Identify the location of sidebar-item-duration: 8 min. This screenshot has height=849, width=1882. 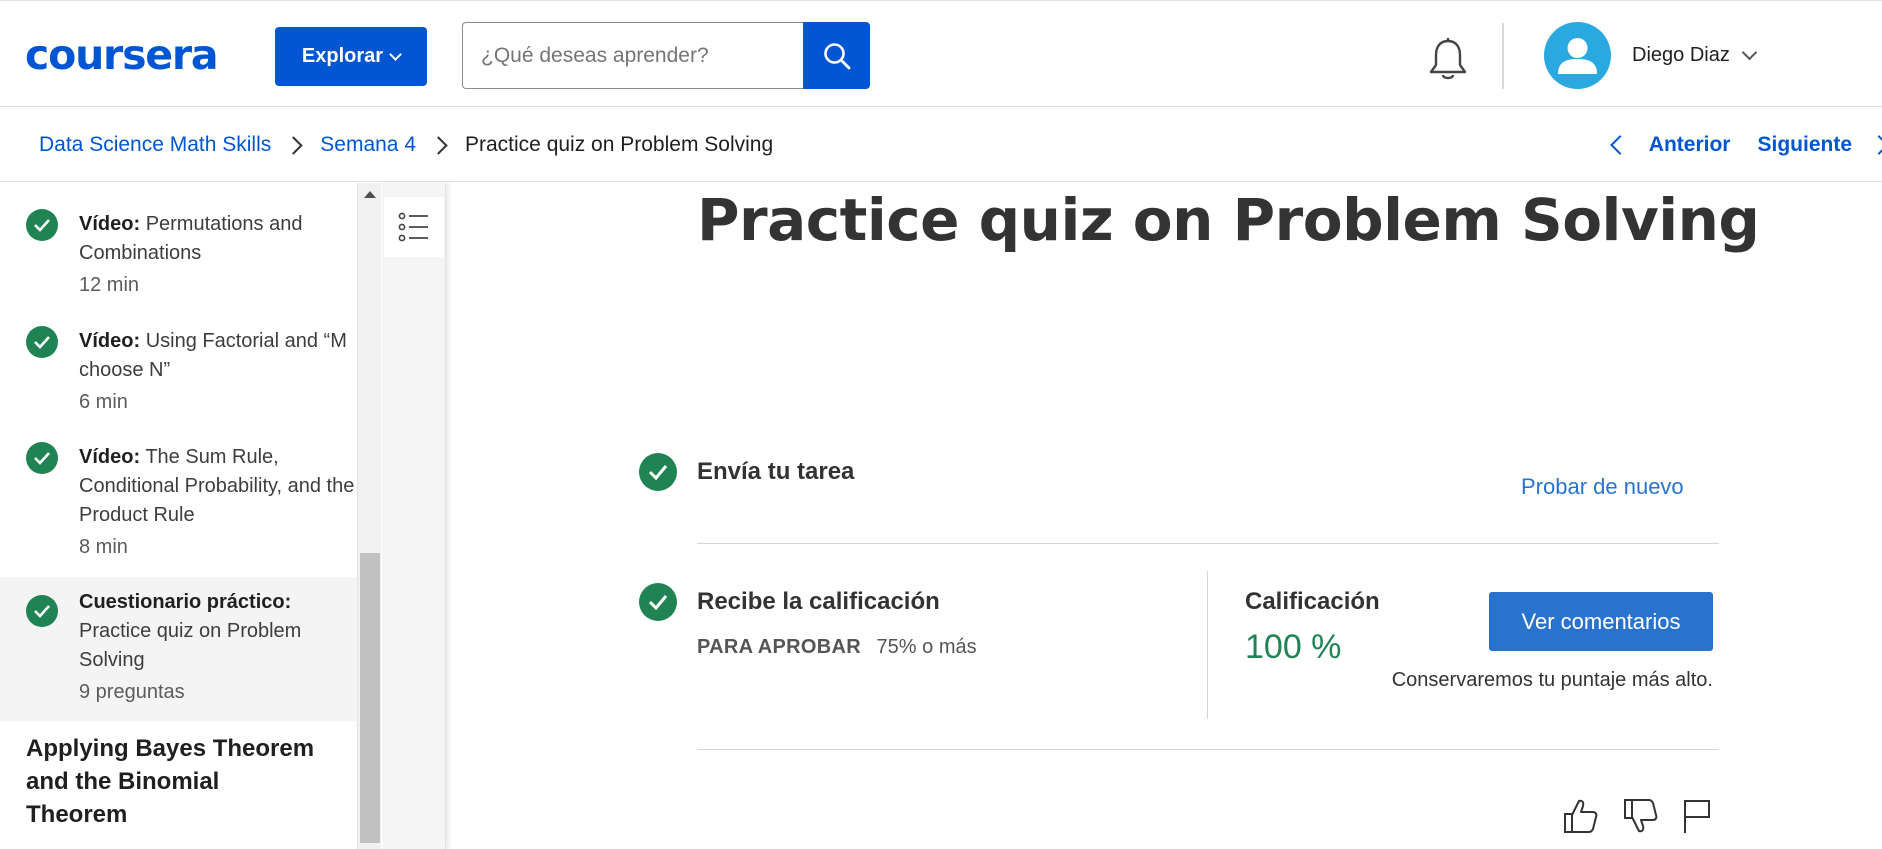
(103, 547).